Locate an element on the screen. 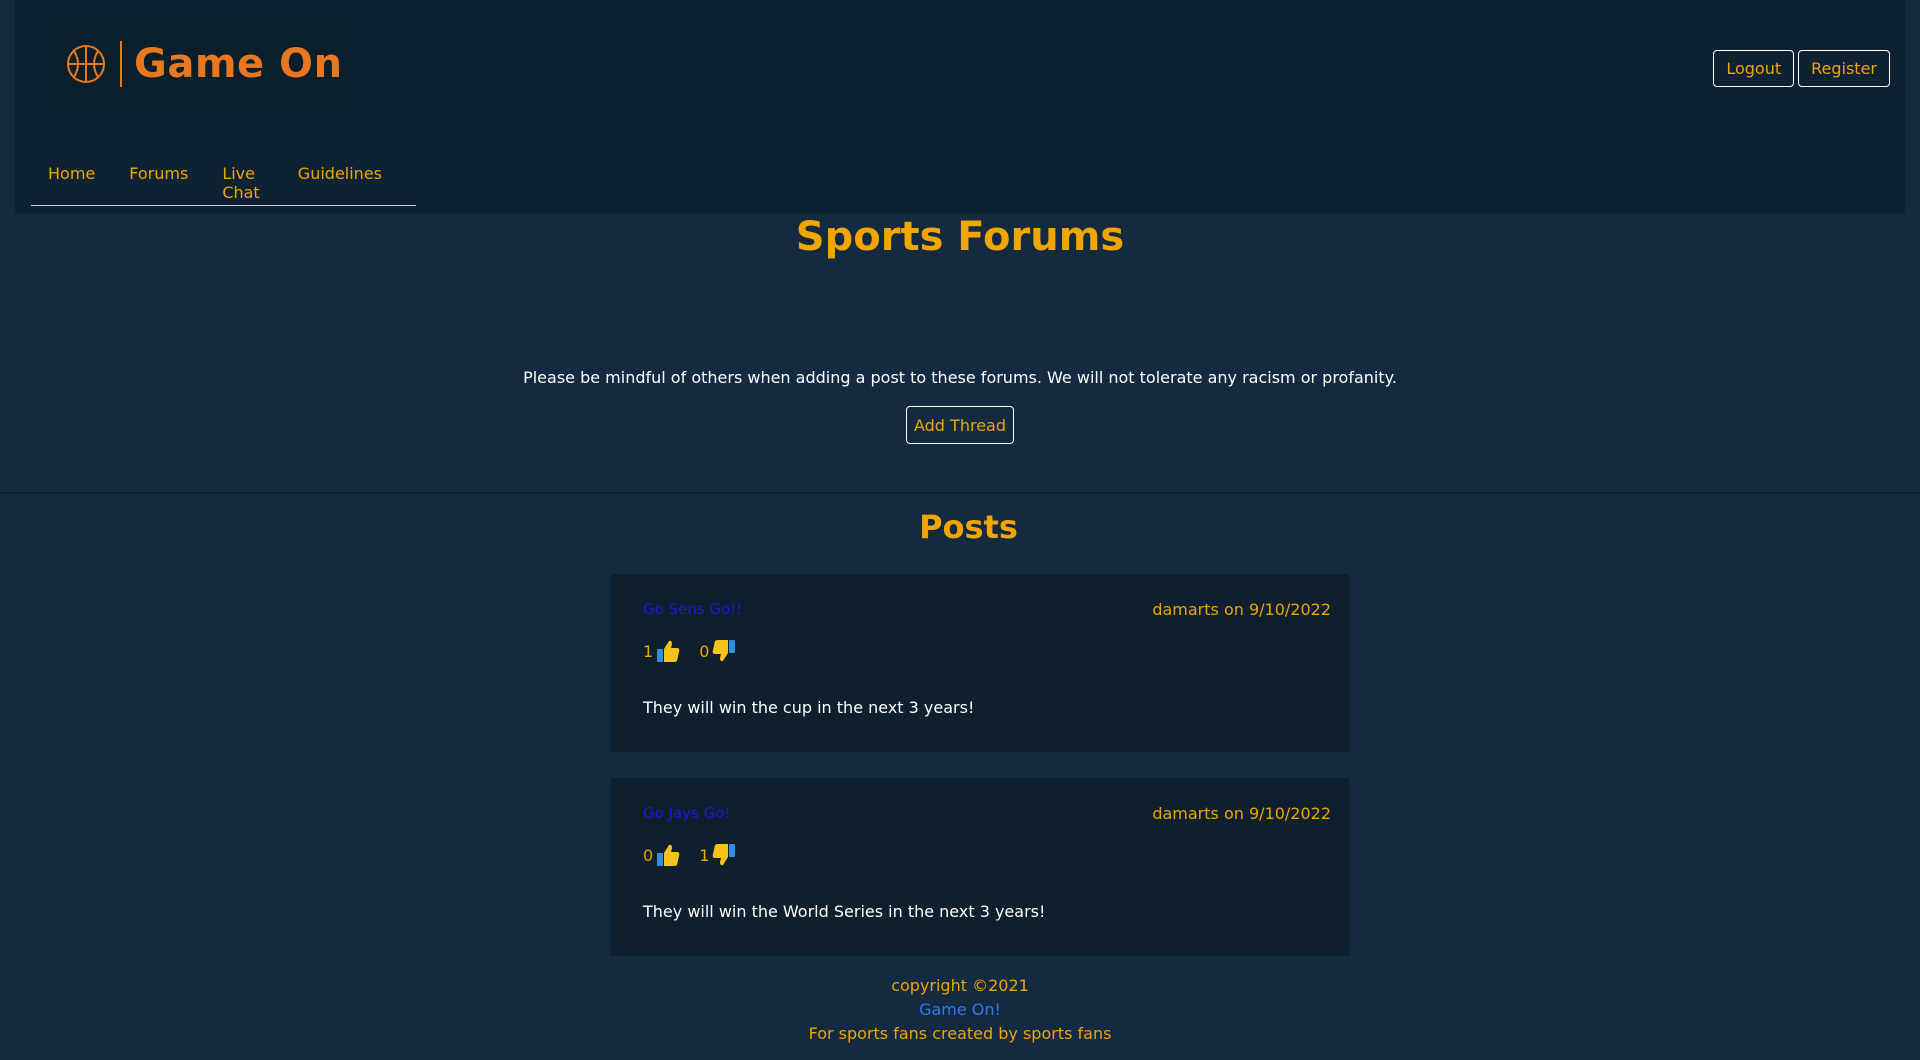  auth-buttons: Logout Register is located at coordinates (1801, 68).